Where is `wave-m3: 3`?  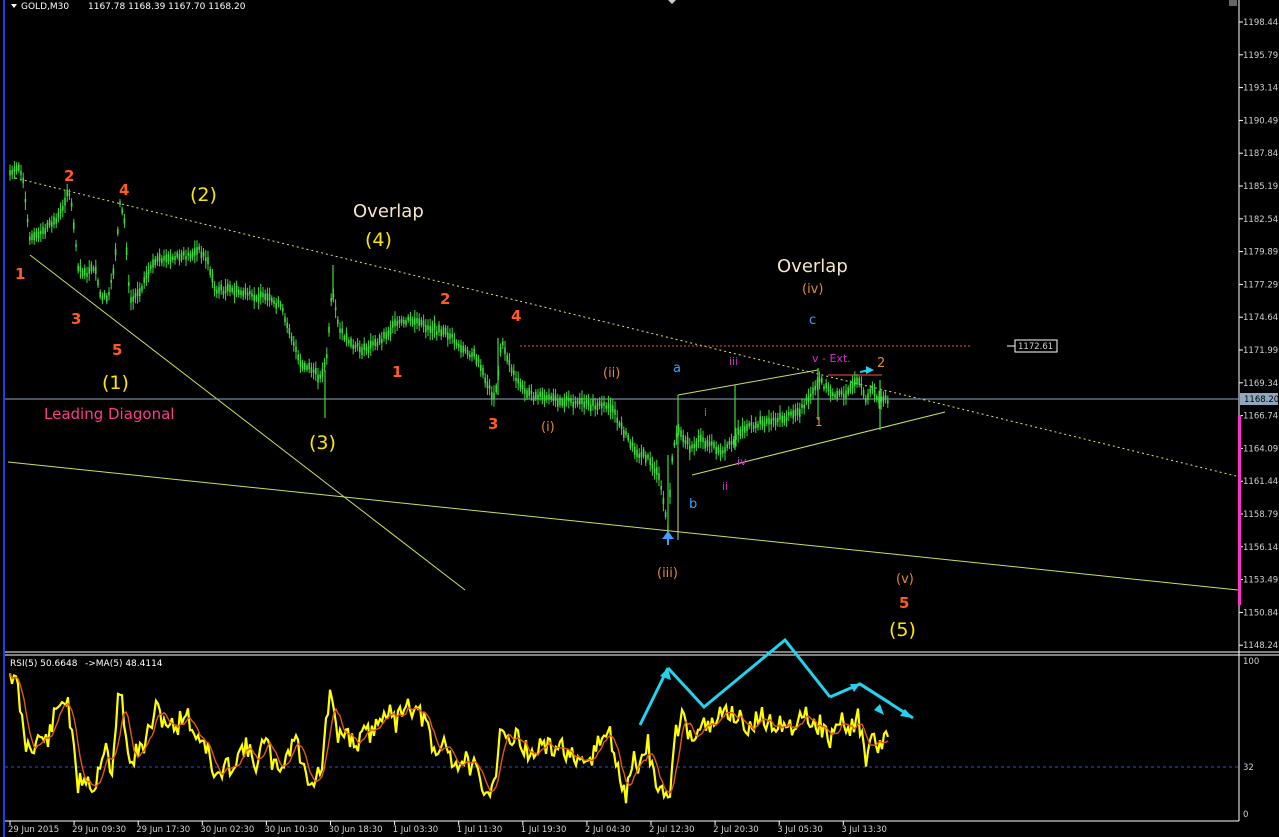
wave-m3: 3 is located at coordinates (493, 424).